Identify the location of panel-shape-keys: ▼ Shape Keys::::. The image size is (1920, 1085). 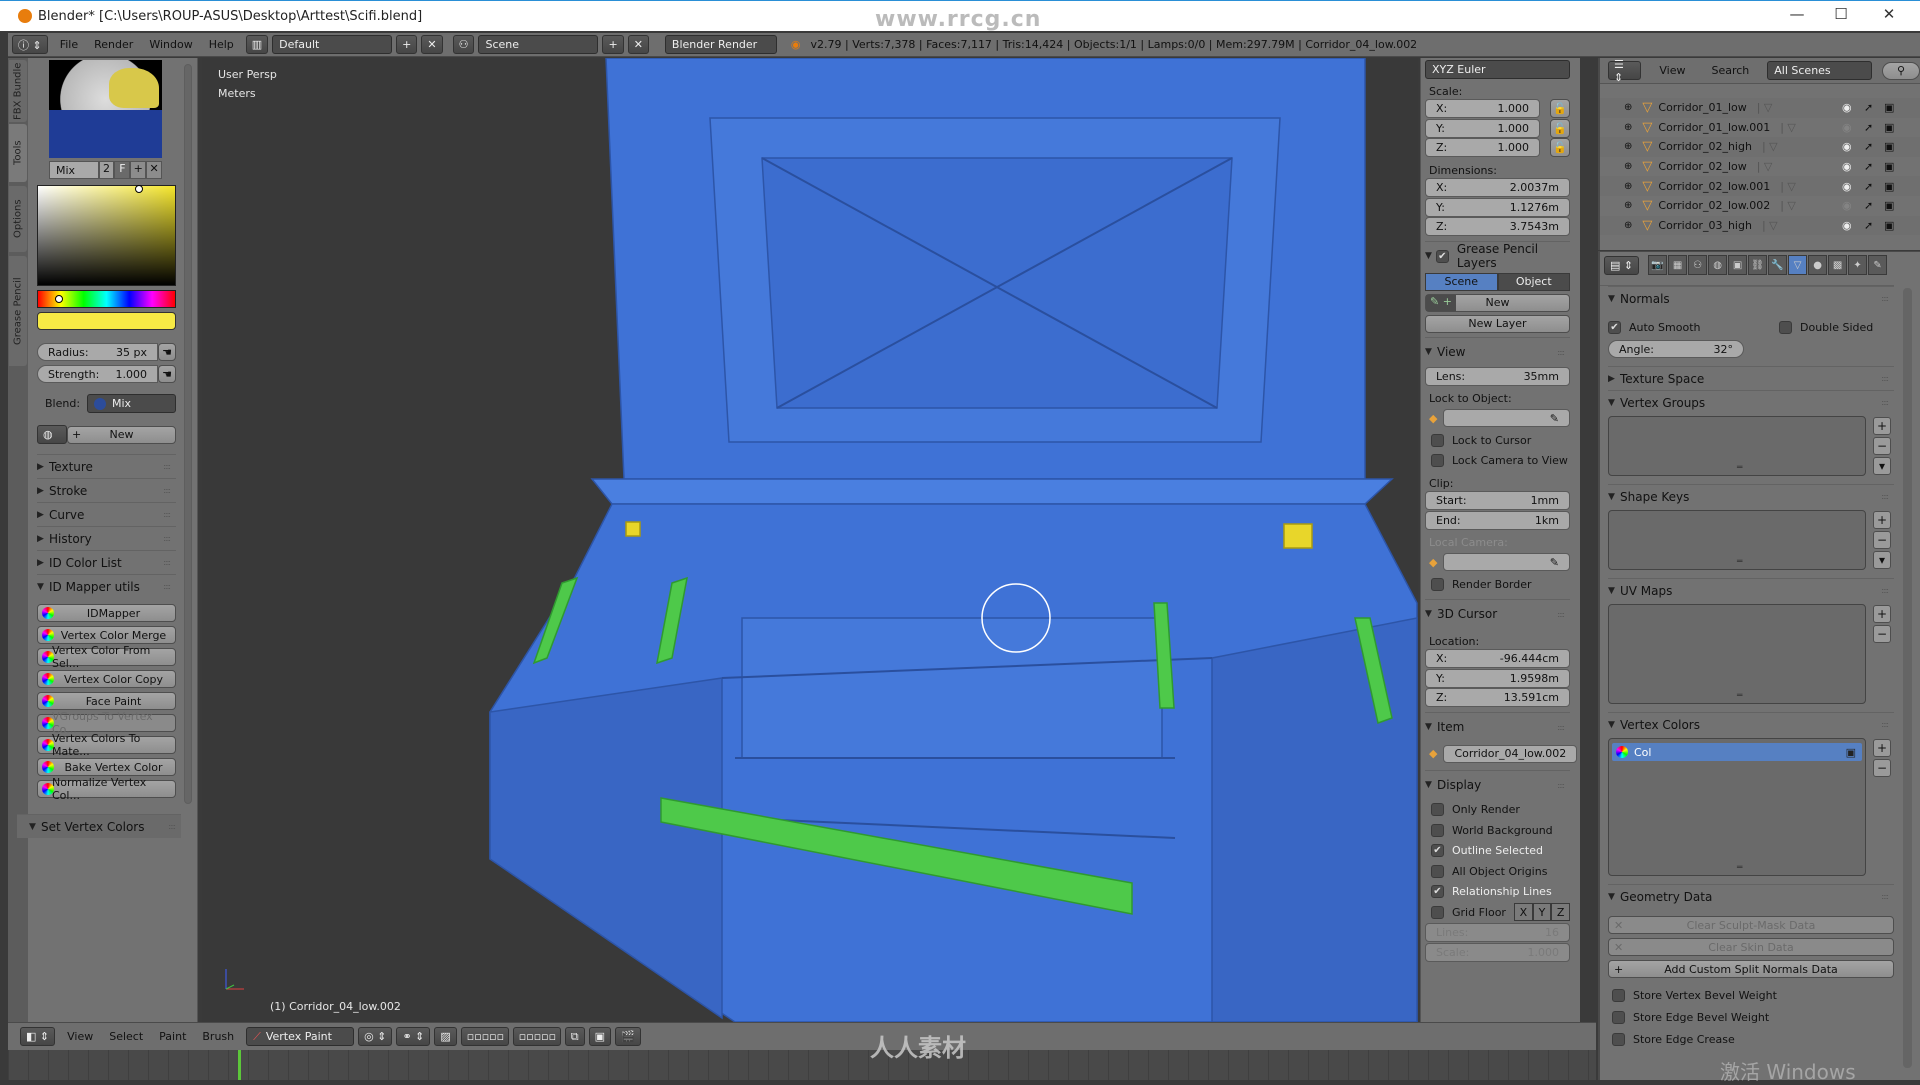
(1751, 496).